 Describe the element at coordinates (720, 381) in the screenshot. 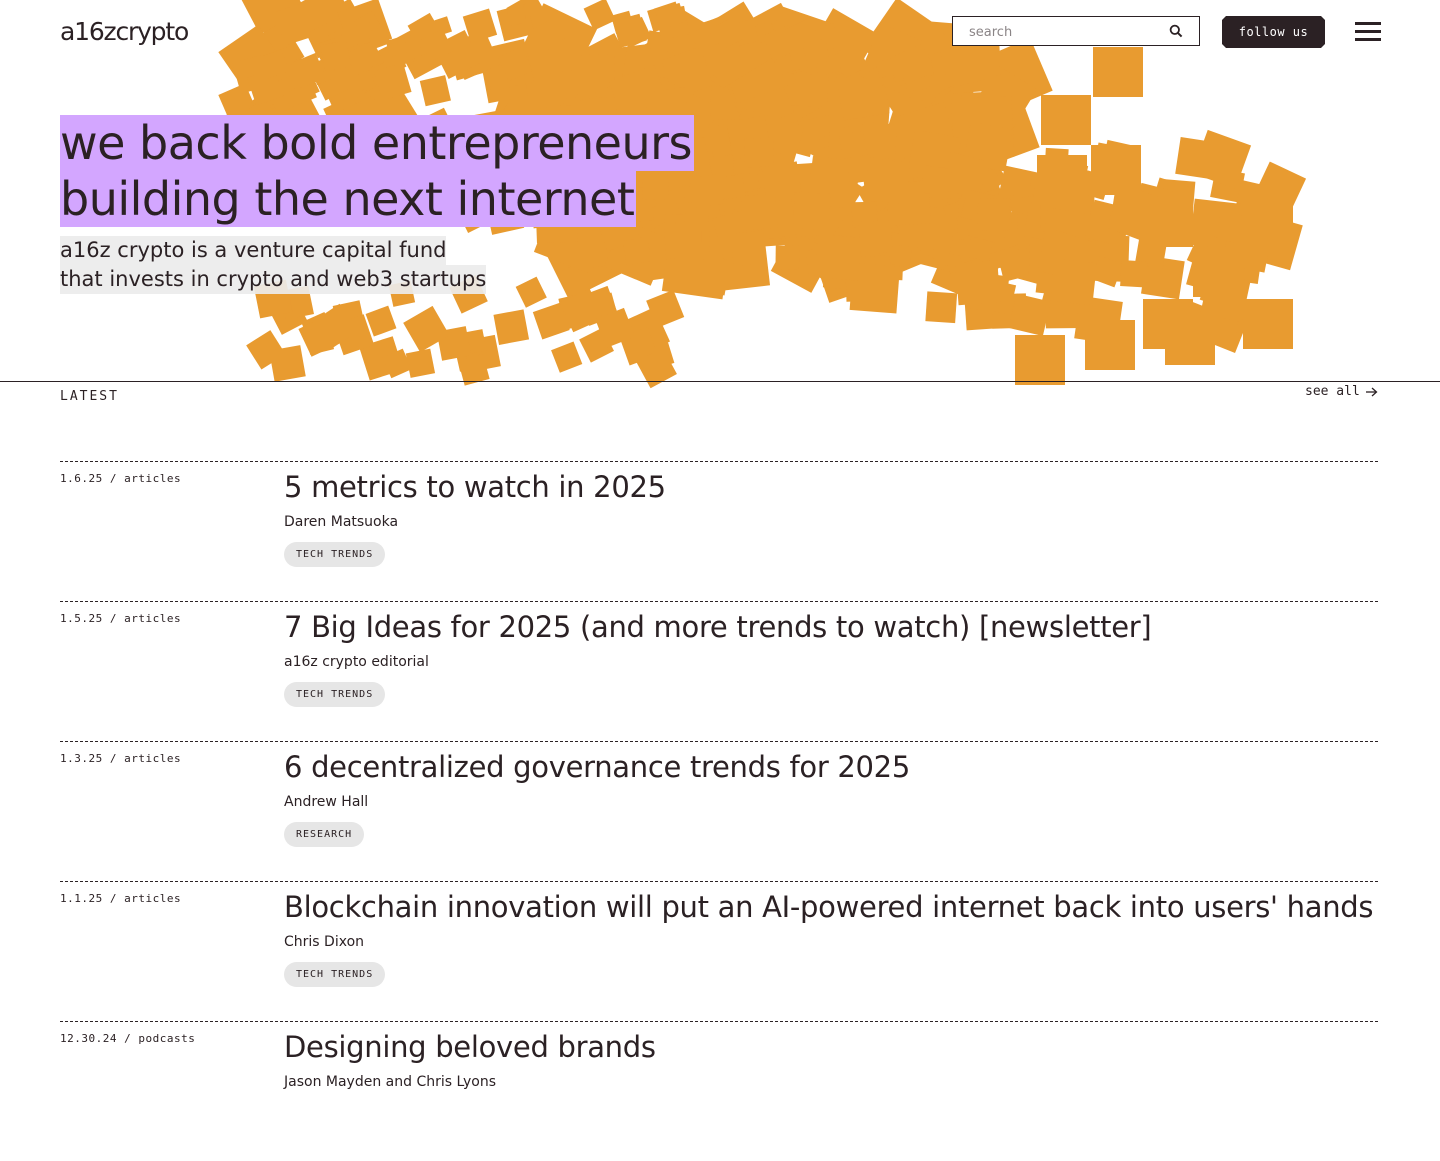

I see `section-divider` at that location.